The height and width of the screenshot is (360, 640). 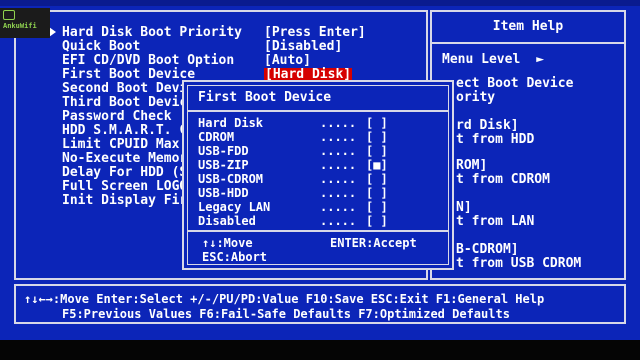 I want to click on boot-option-hard-disk: Hard Disk ..... [ ], so click(x=293, y=123).